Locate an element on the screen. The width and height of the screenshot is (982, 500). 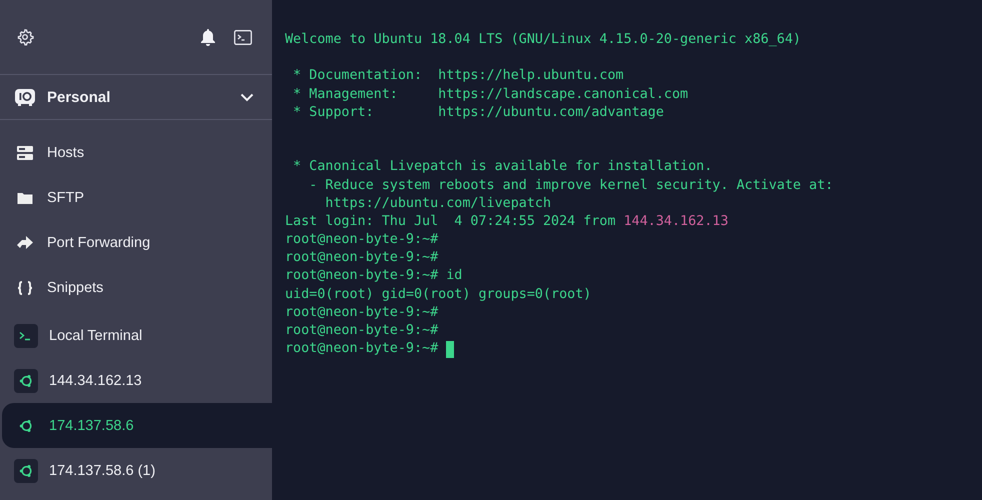
terminal-line: * Management: https://landscape.canonical.com is located at coordinates (490, 95).